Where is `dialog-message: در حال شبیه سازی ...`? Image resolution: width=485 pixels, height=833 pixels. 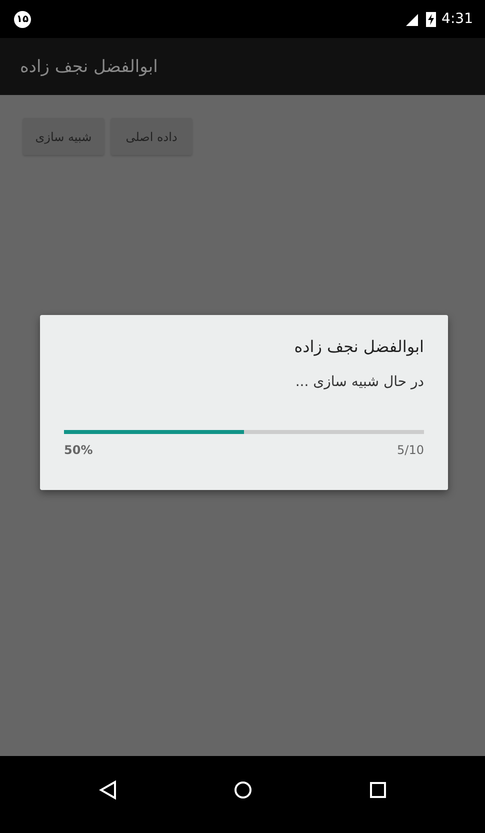
dialog-message: در حال شبیه سازی ... is located at coordinates (359, 382).